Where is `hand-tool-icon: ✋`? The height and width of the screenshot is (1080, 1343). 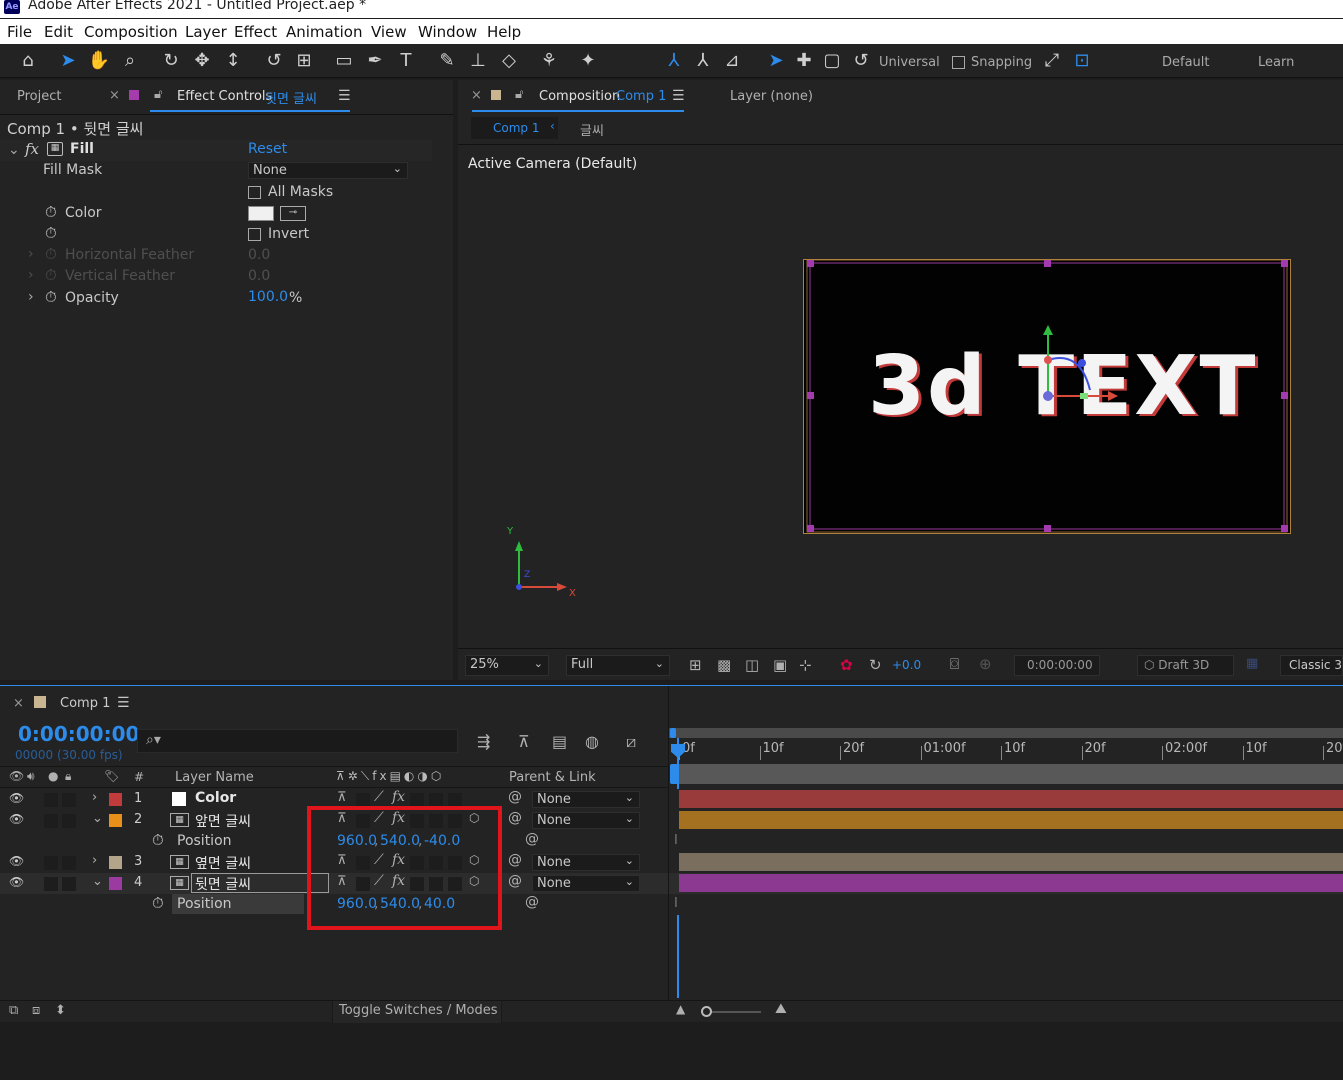
hand-tool-icon: ✋ is located at coordinates (99, 61).